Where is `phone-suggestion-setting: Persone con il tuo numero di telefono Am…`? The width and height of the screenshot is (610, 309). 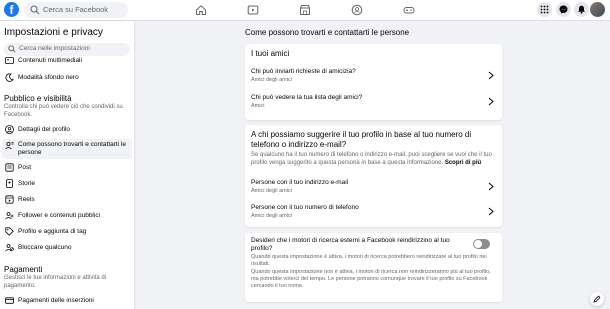 phone-suggestion-setting: Persone con il tuo numero di telefono Am… is located at coordinates (373, 214).